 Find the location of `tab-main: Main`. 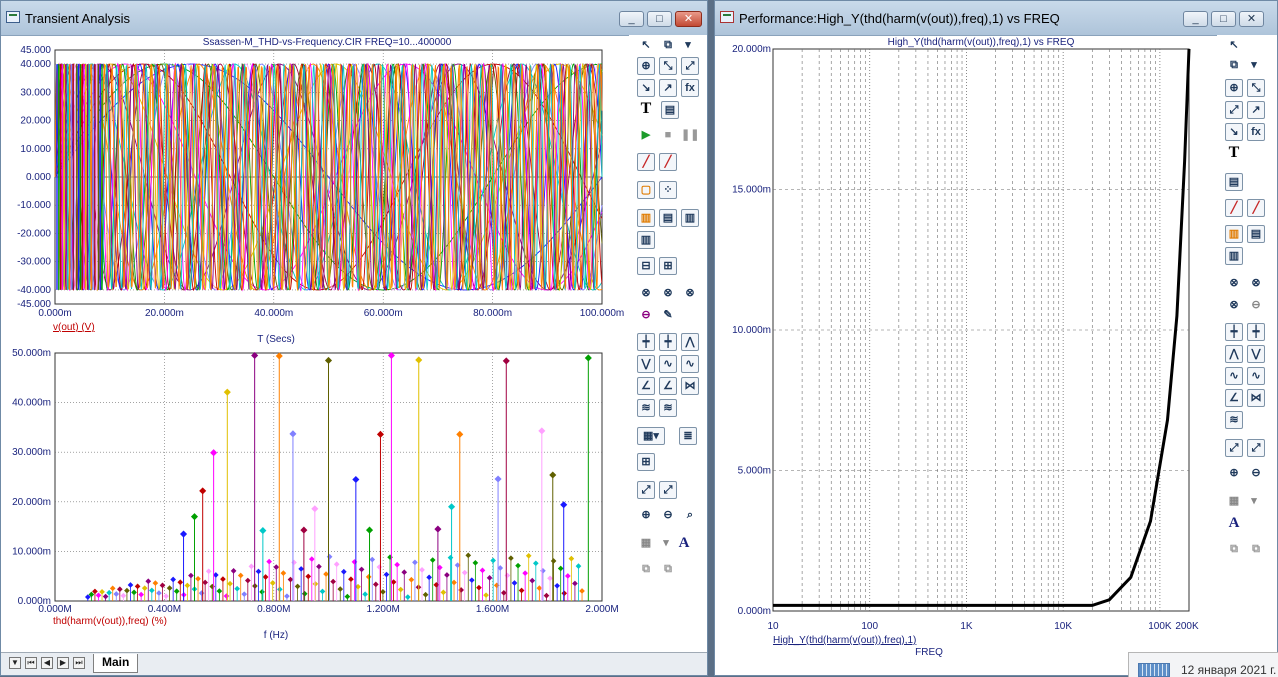

tab-main: Main is located at coordinates (116, 663).